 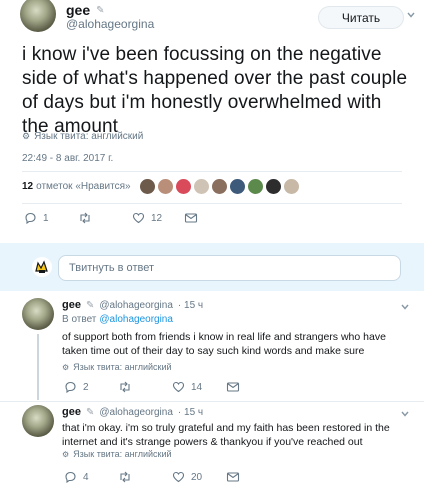 I want to click on more-chevron-icon, so click(x=411, y=15).